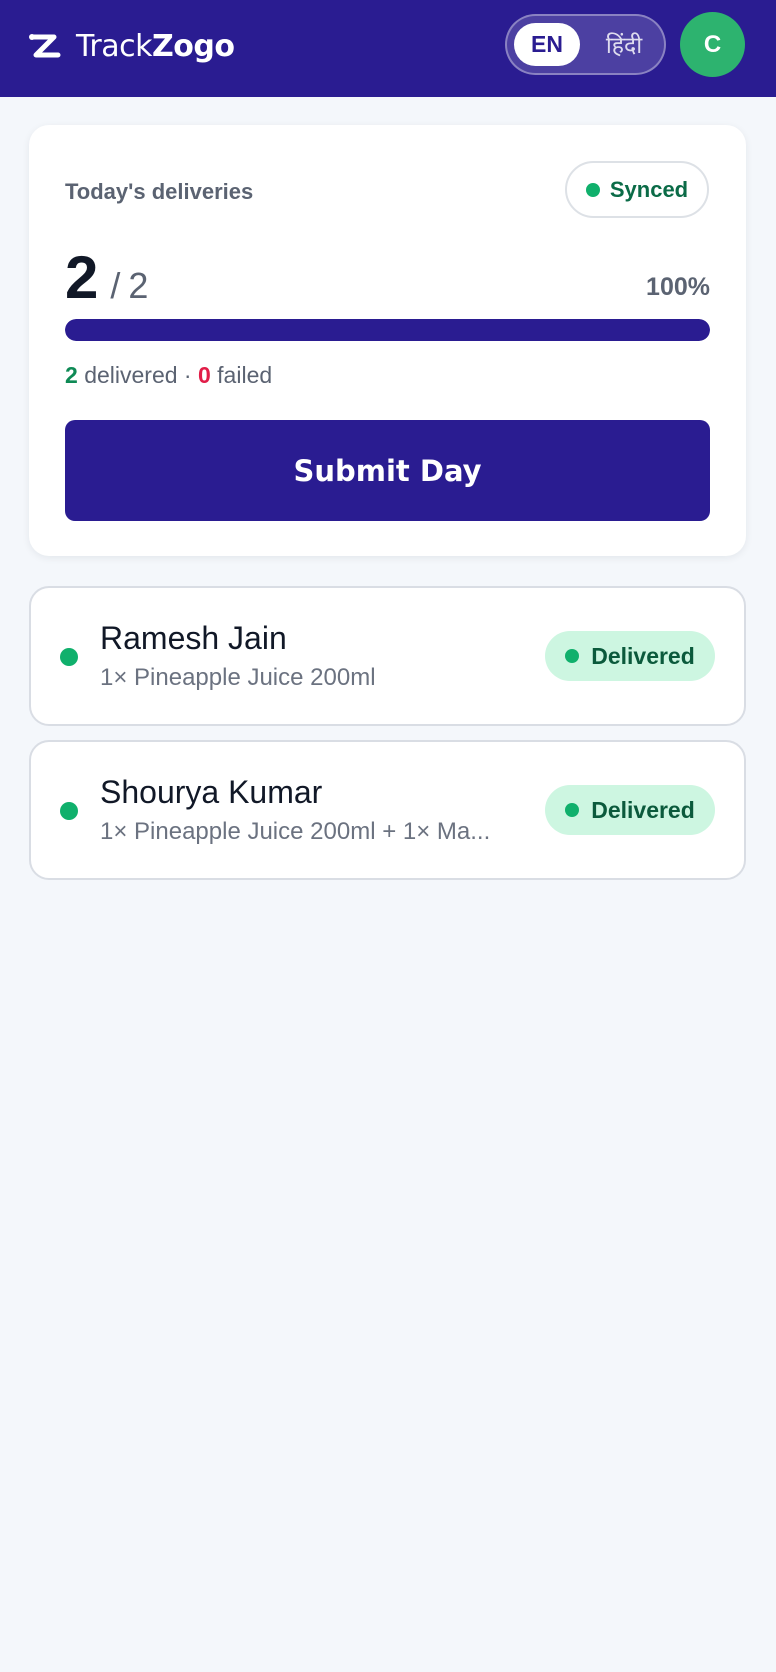  I want to click on brand-logo: TrackZogo, so click(131, 46).